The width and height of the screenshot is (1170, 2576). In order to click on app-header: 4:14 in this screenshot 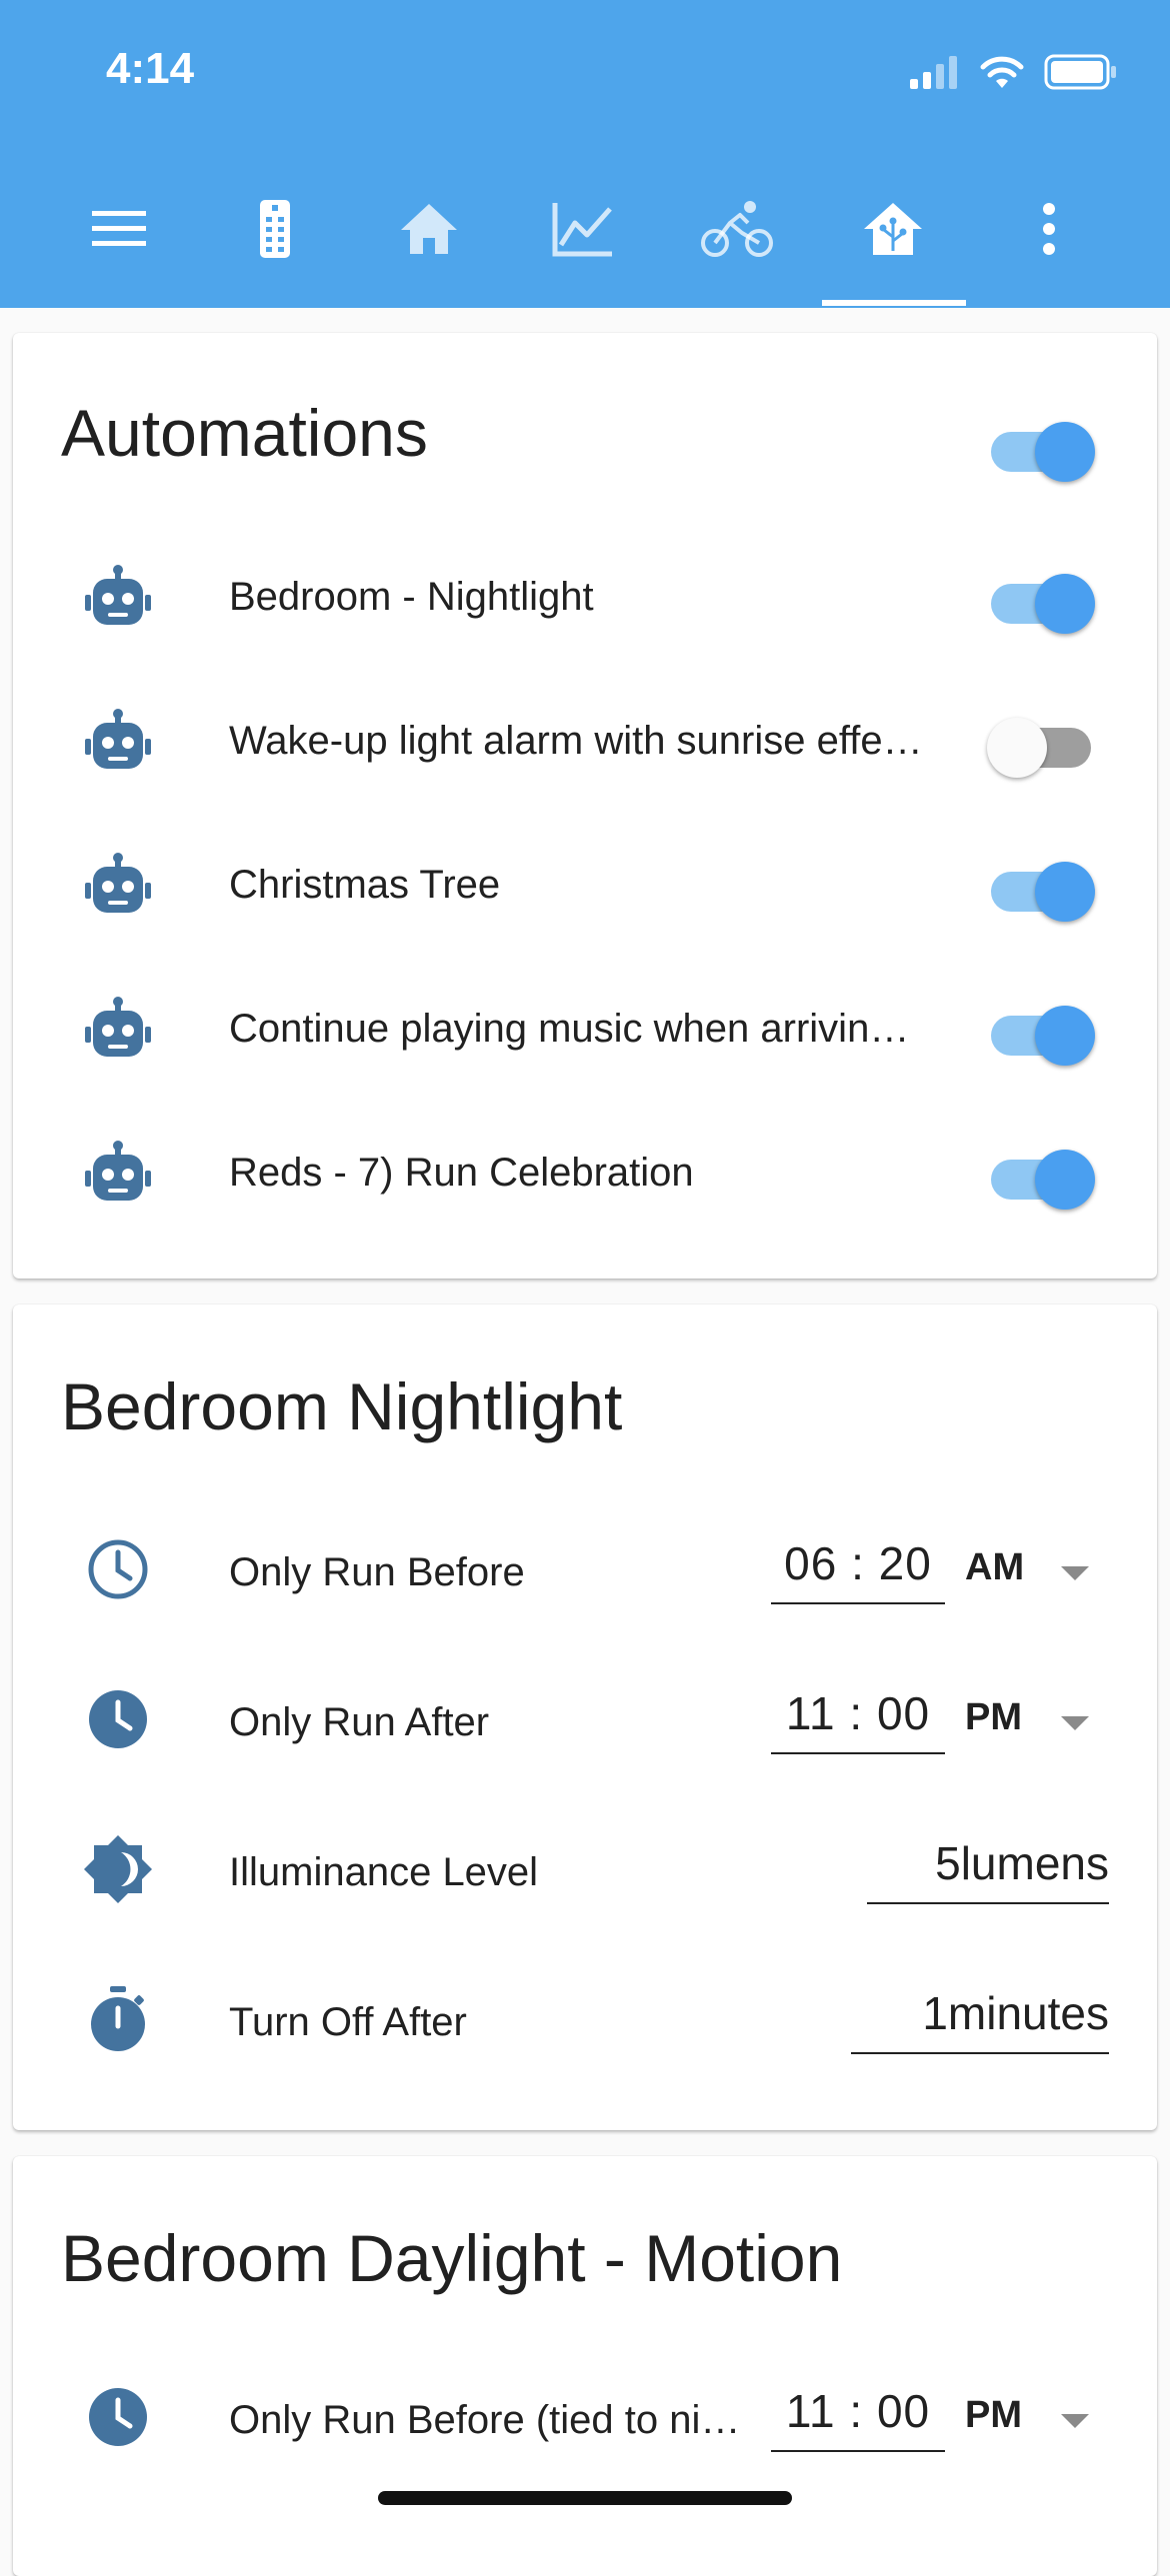, I will do `click(585, 154)`.